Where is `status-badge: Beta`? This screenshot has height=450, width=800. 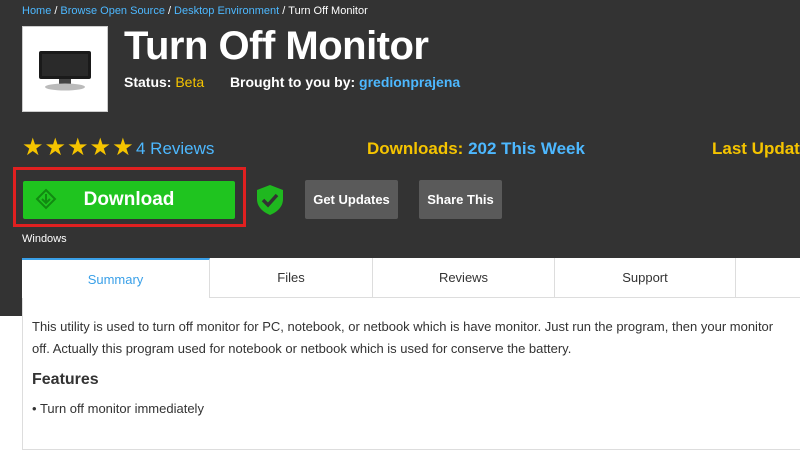
status-badge: Beta is located at coordinates (190, 82).